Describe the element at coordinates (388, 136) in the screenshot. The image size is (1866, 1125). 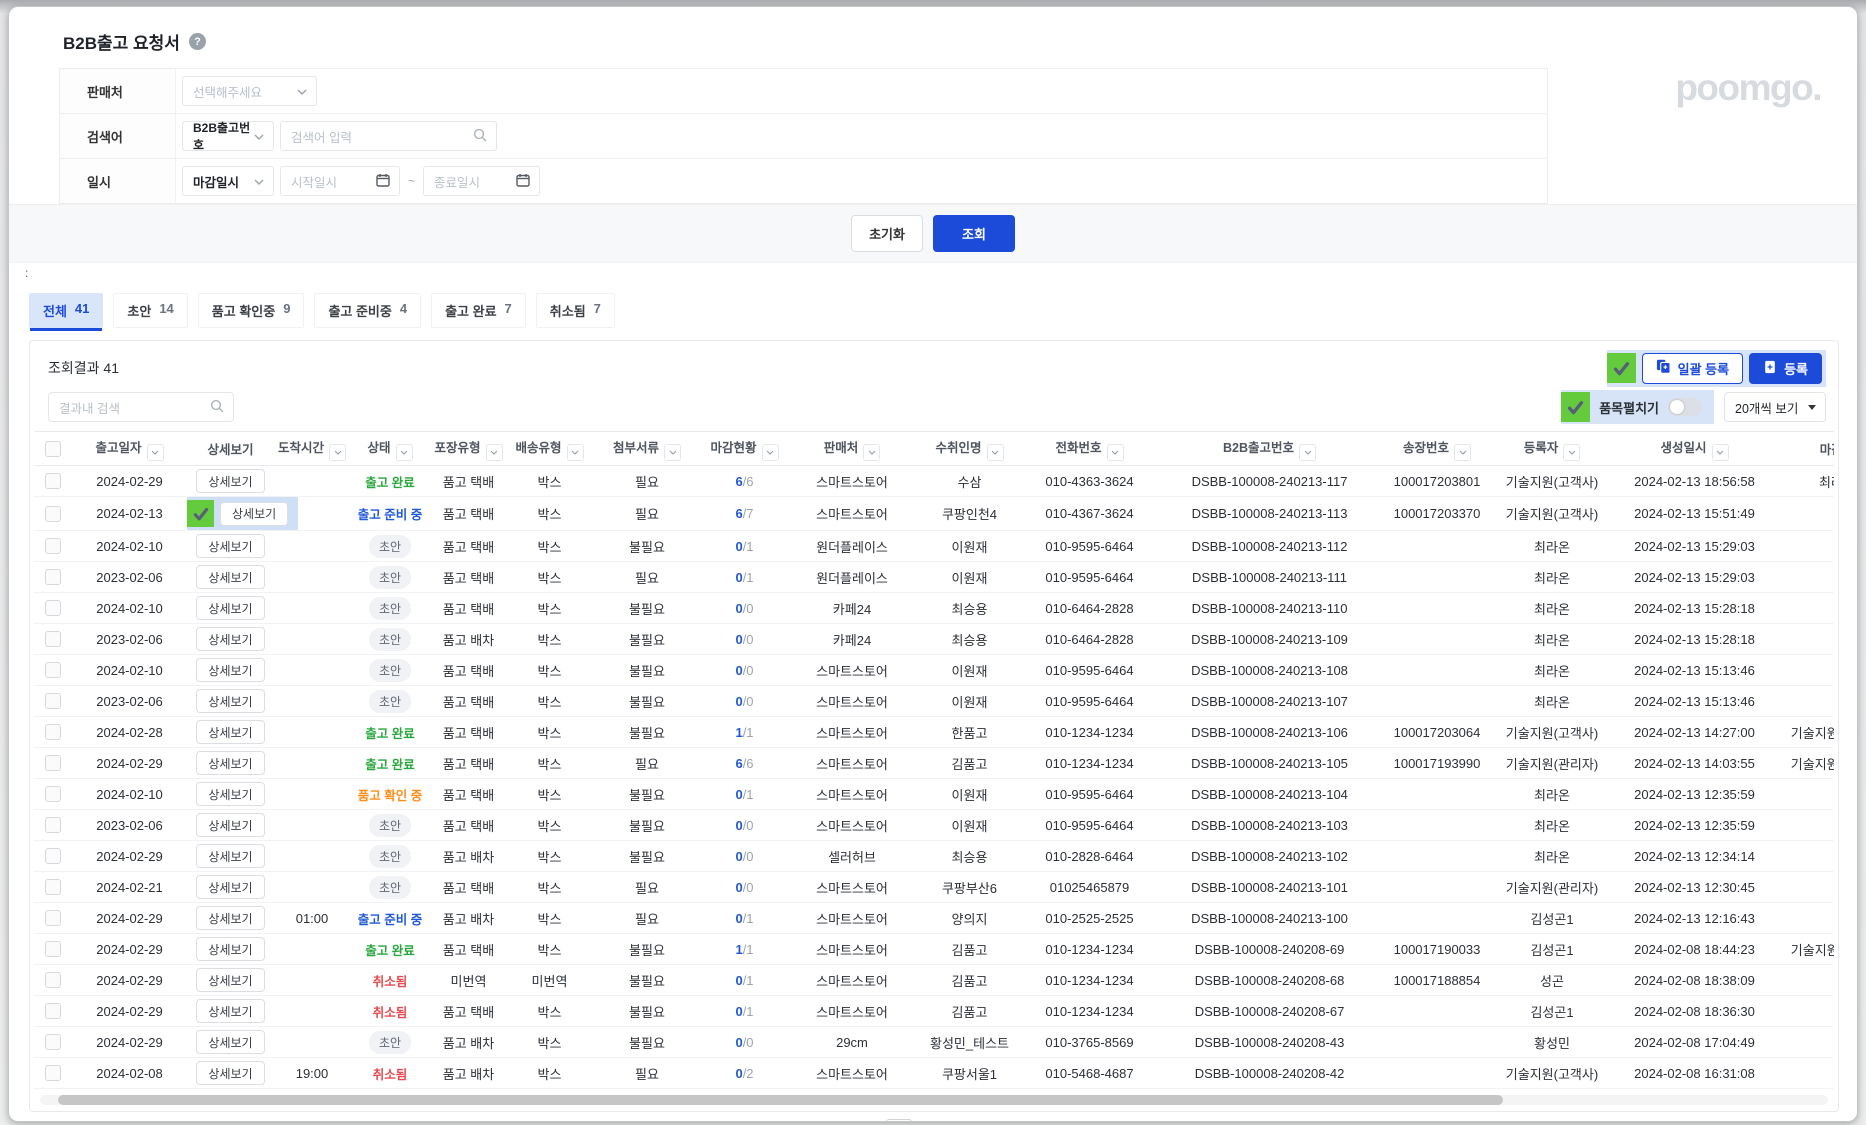
I see `keyword-input: 검색어 입력` at that location.